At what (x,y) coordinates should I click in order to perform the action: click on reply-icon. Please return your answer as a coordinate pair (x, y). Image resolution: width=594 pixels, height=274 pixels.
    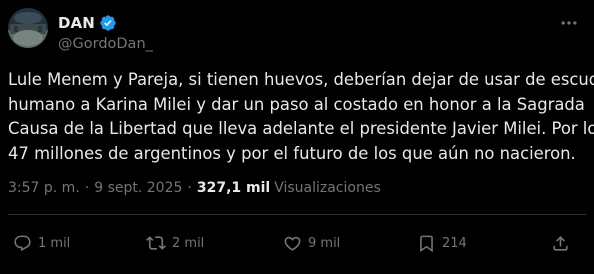
    Looking at the image, I should click on (22, 243).